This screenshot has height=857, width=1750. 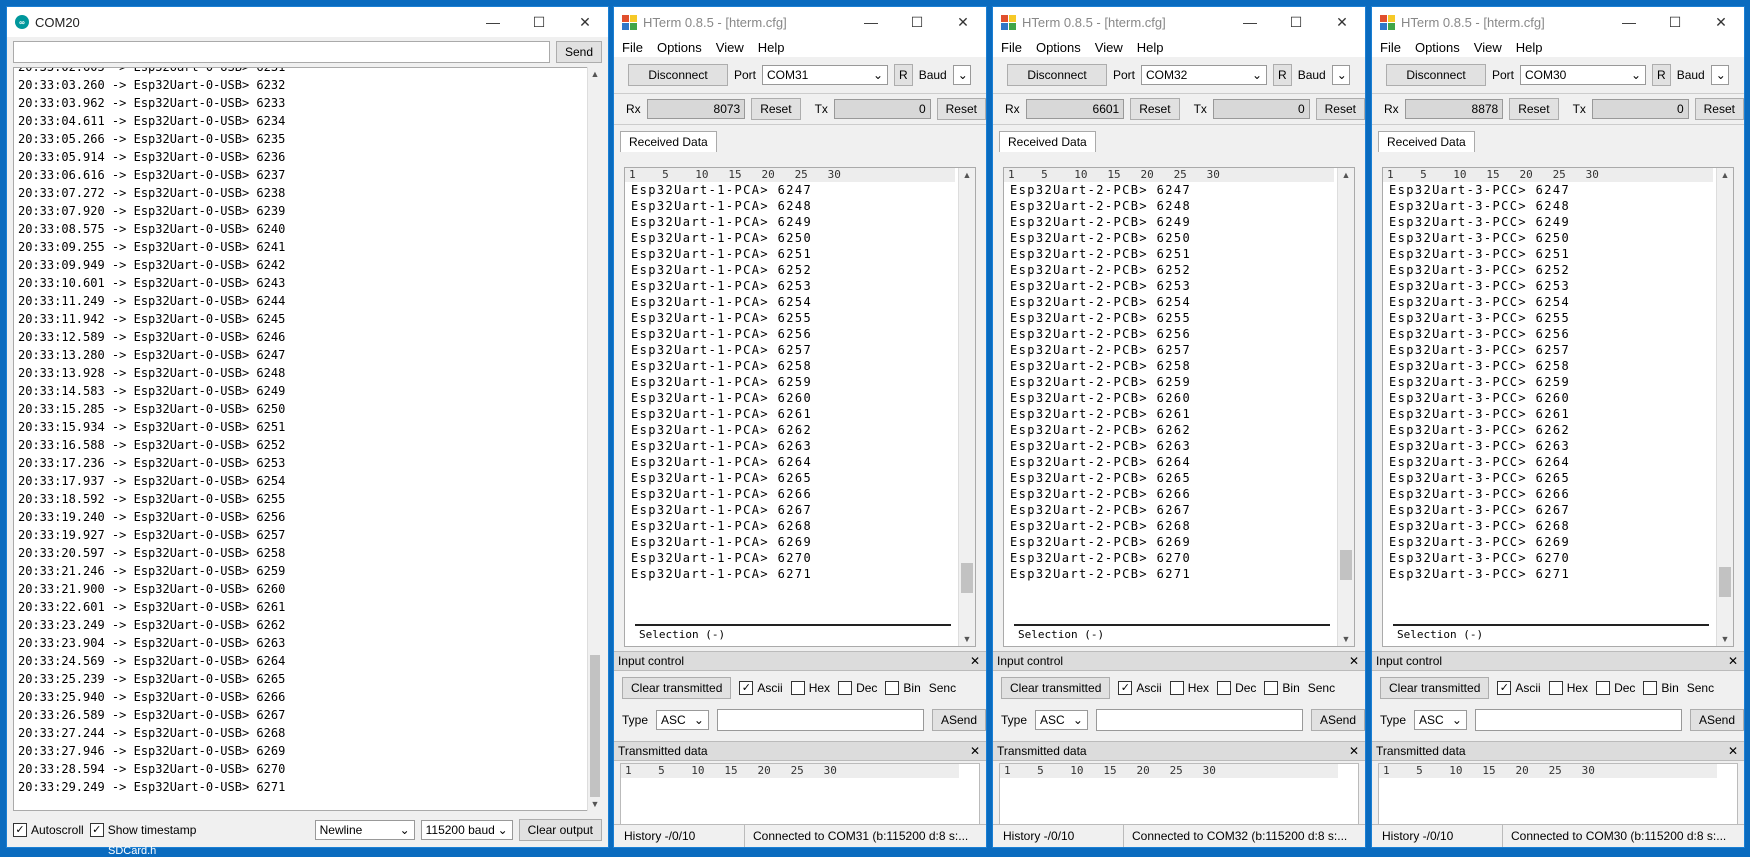 I want to click on com20-scrollbar: ▲ ▼, so click(x=594, y=439).